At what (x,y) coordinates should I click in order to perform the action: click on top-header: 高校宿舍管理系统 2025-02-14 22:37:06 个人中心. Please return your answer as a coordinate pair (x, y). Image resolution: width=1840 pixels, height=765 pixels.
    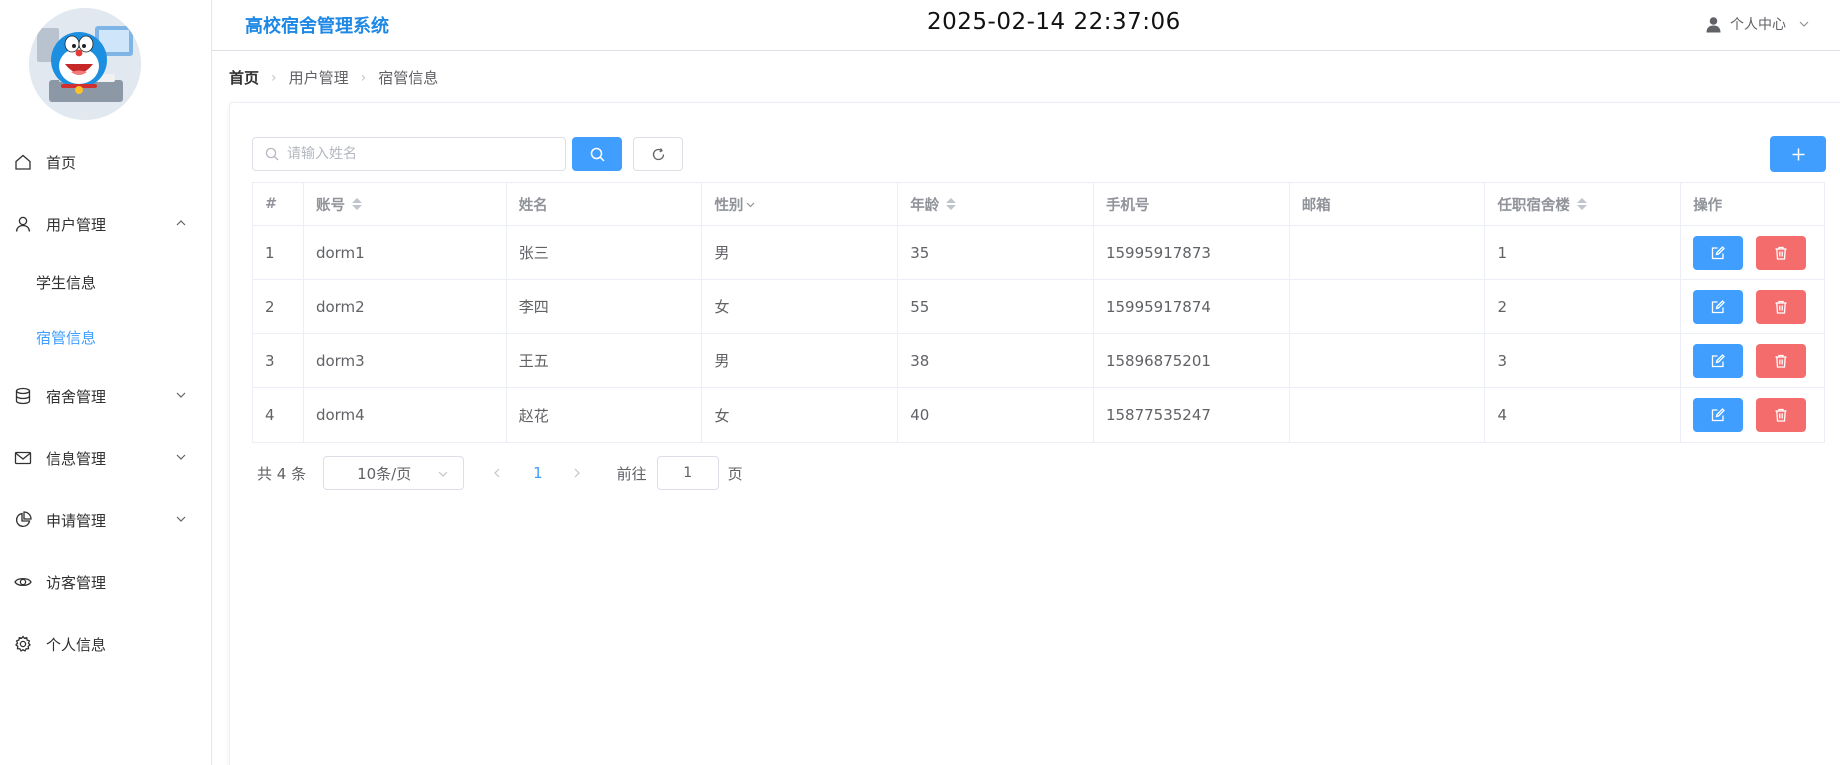
    Looking at the image, I should click on (1026, 25).